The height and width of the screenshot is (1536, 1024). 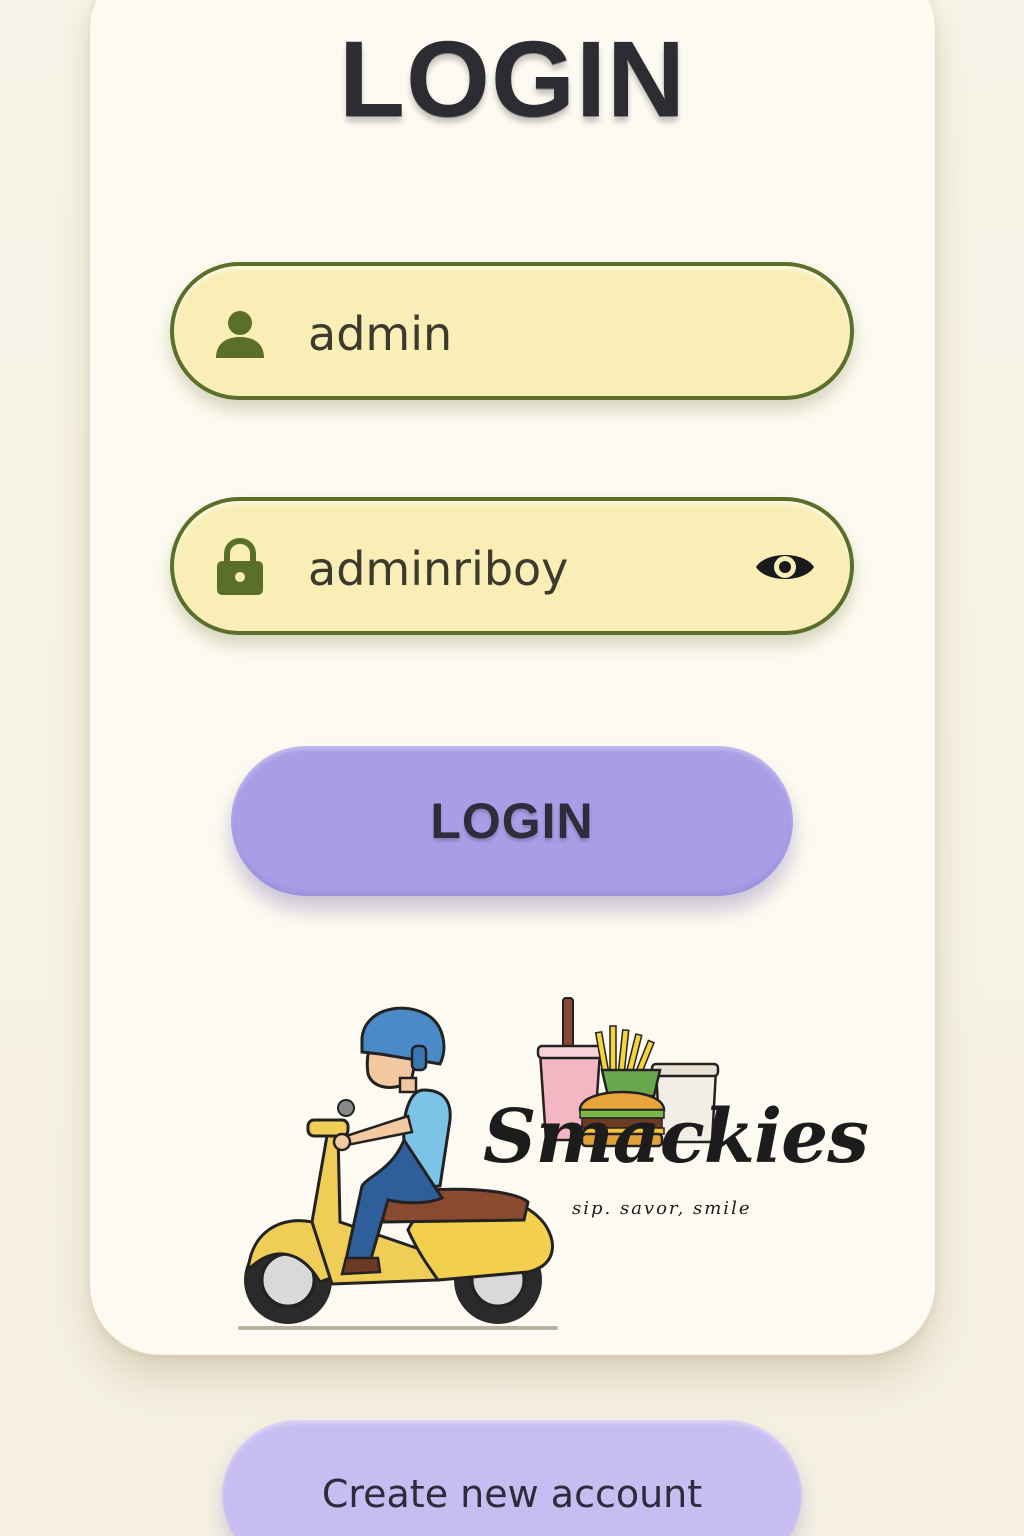 I want to click on password-value: adminriboy, so click(x=438, y=569).